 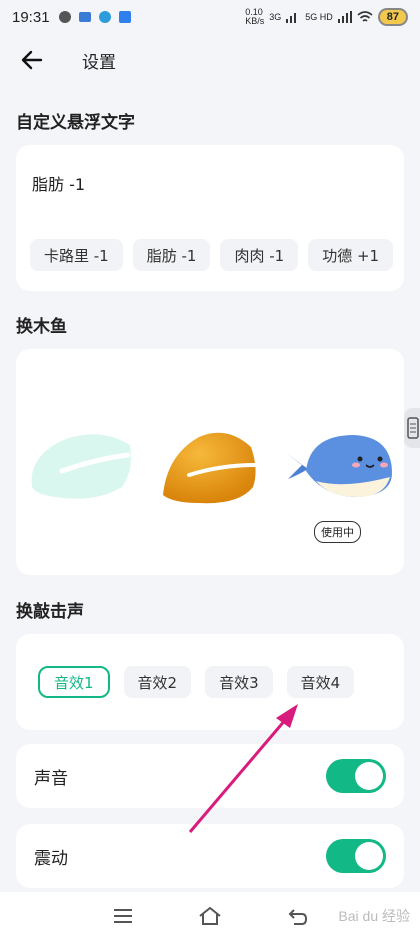 What do you see at coordinates (210, 916) in the screenshot?
I see `home-icon` at bounding box center [210, 916].